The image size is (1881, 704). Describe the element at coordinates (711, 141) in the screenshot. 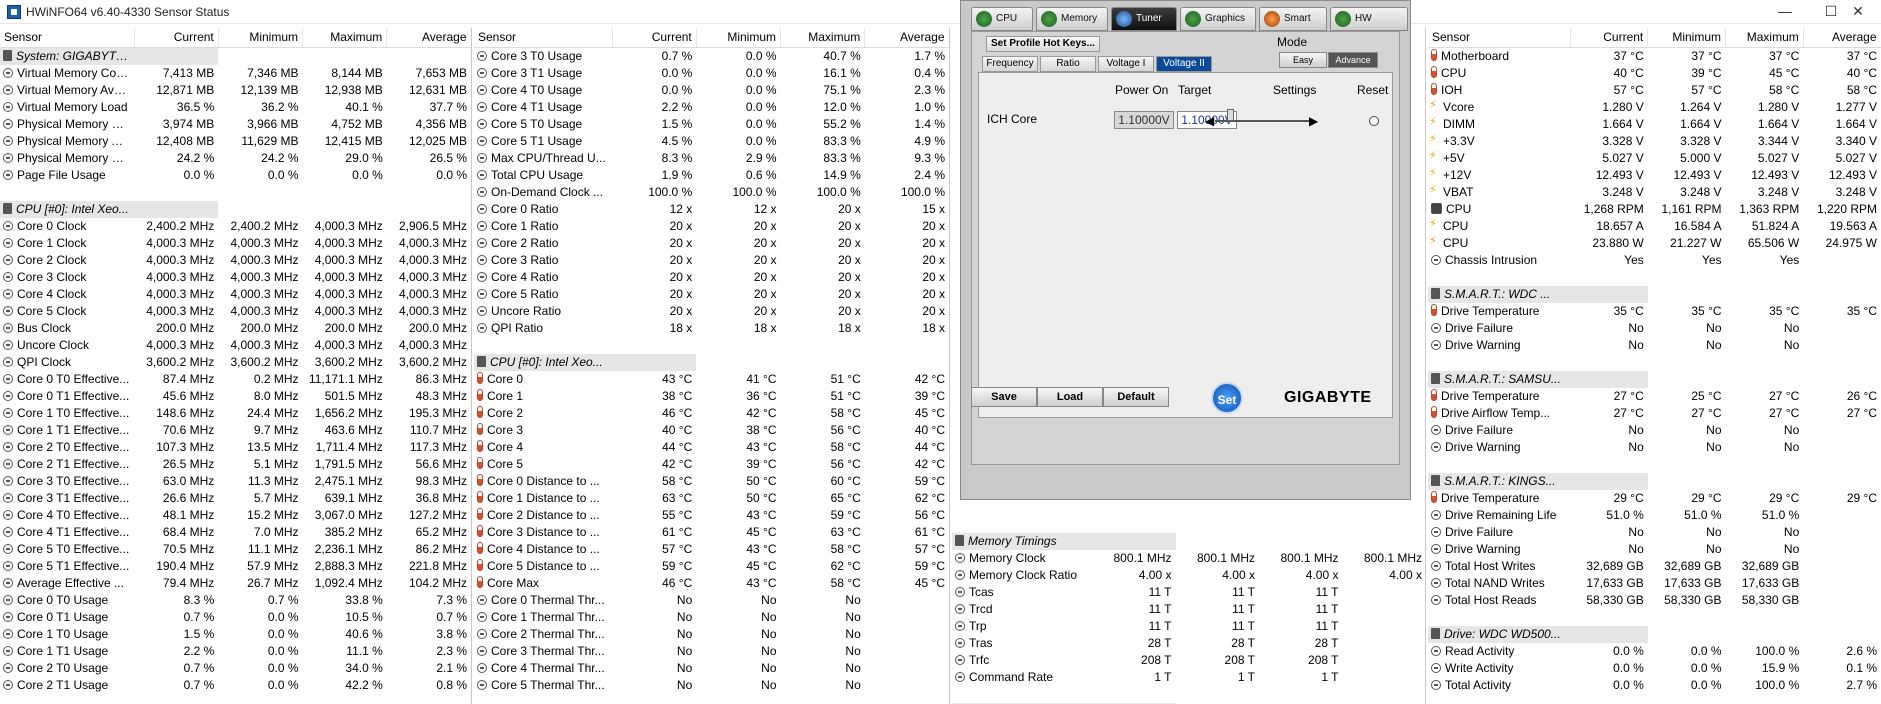

I see `sensor-row: Core 5 T1 Usage 4.5 % 0.0 % 83.3 % 4.9 %` at that location.